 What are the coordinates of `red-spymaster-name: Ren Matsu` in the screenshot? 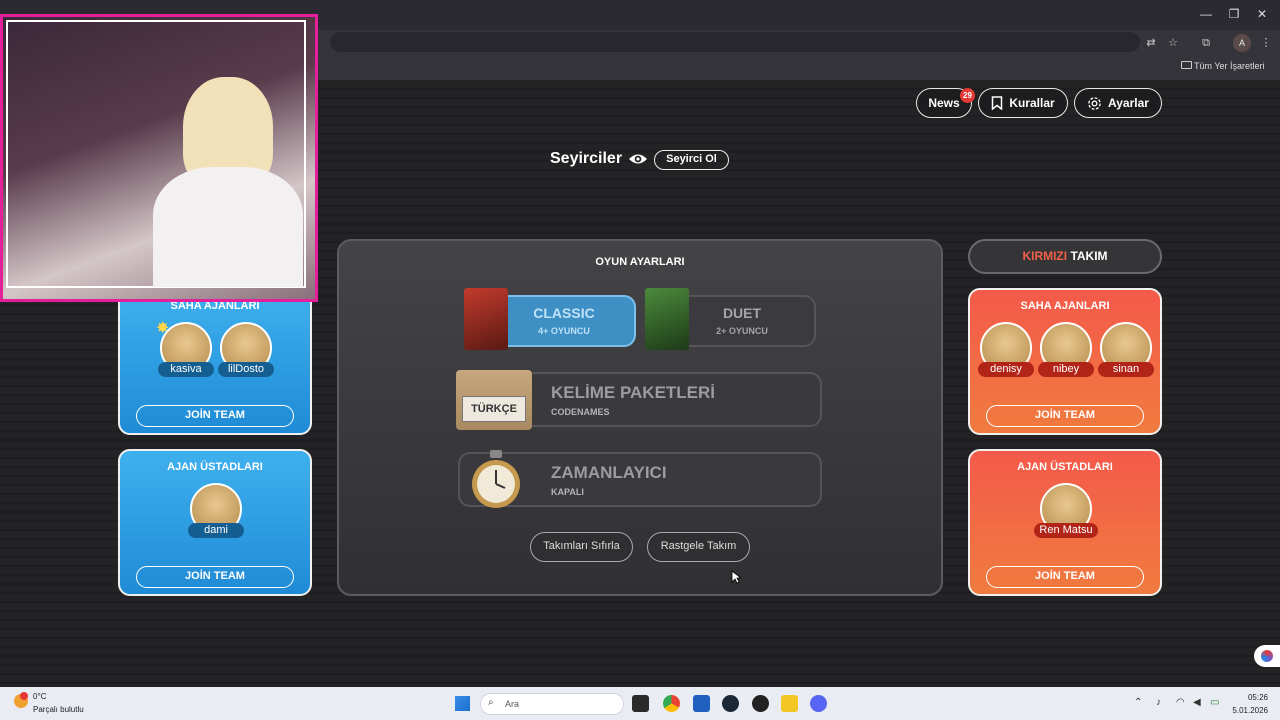 It's located at (1066, 530).